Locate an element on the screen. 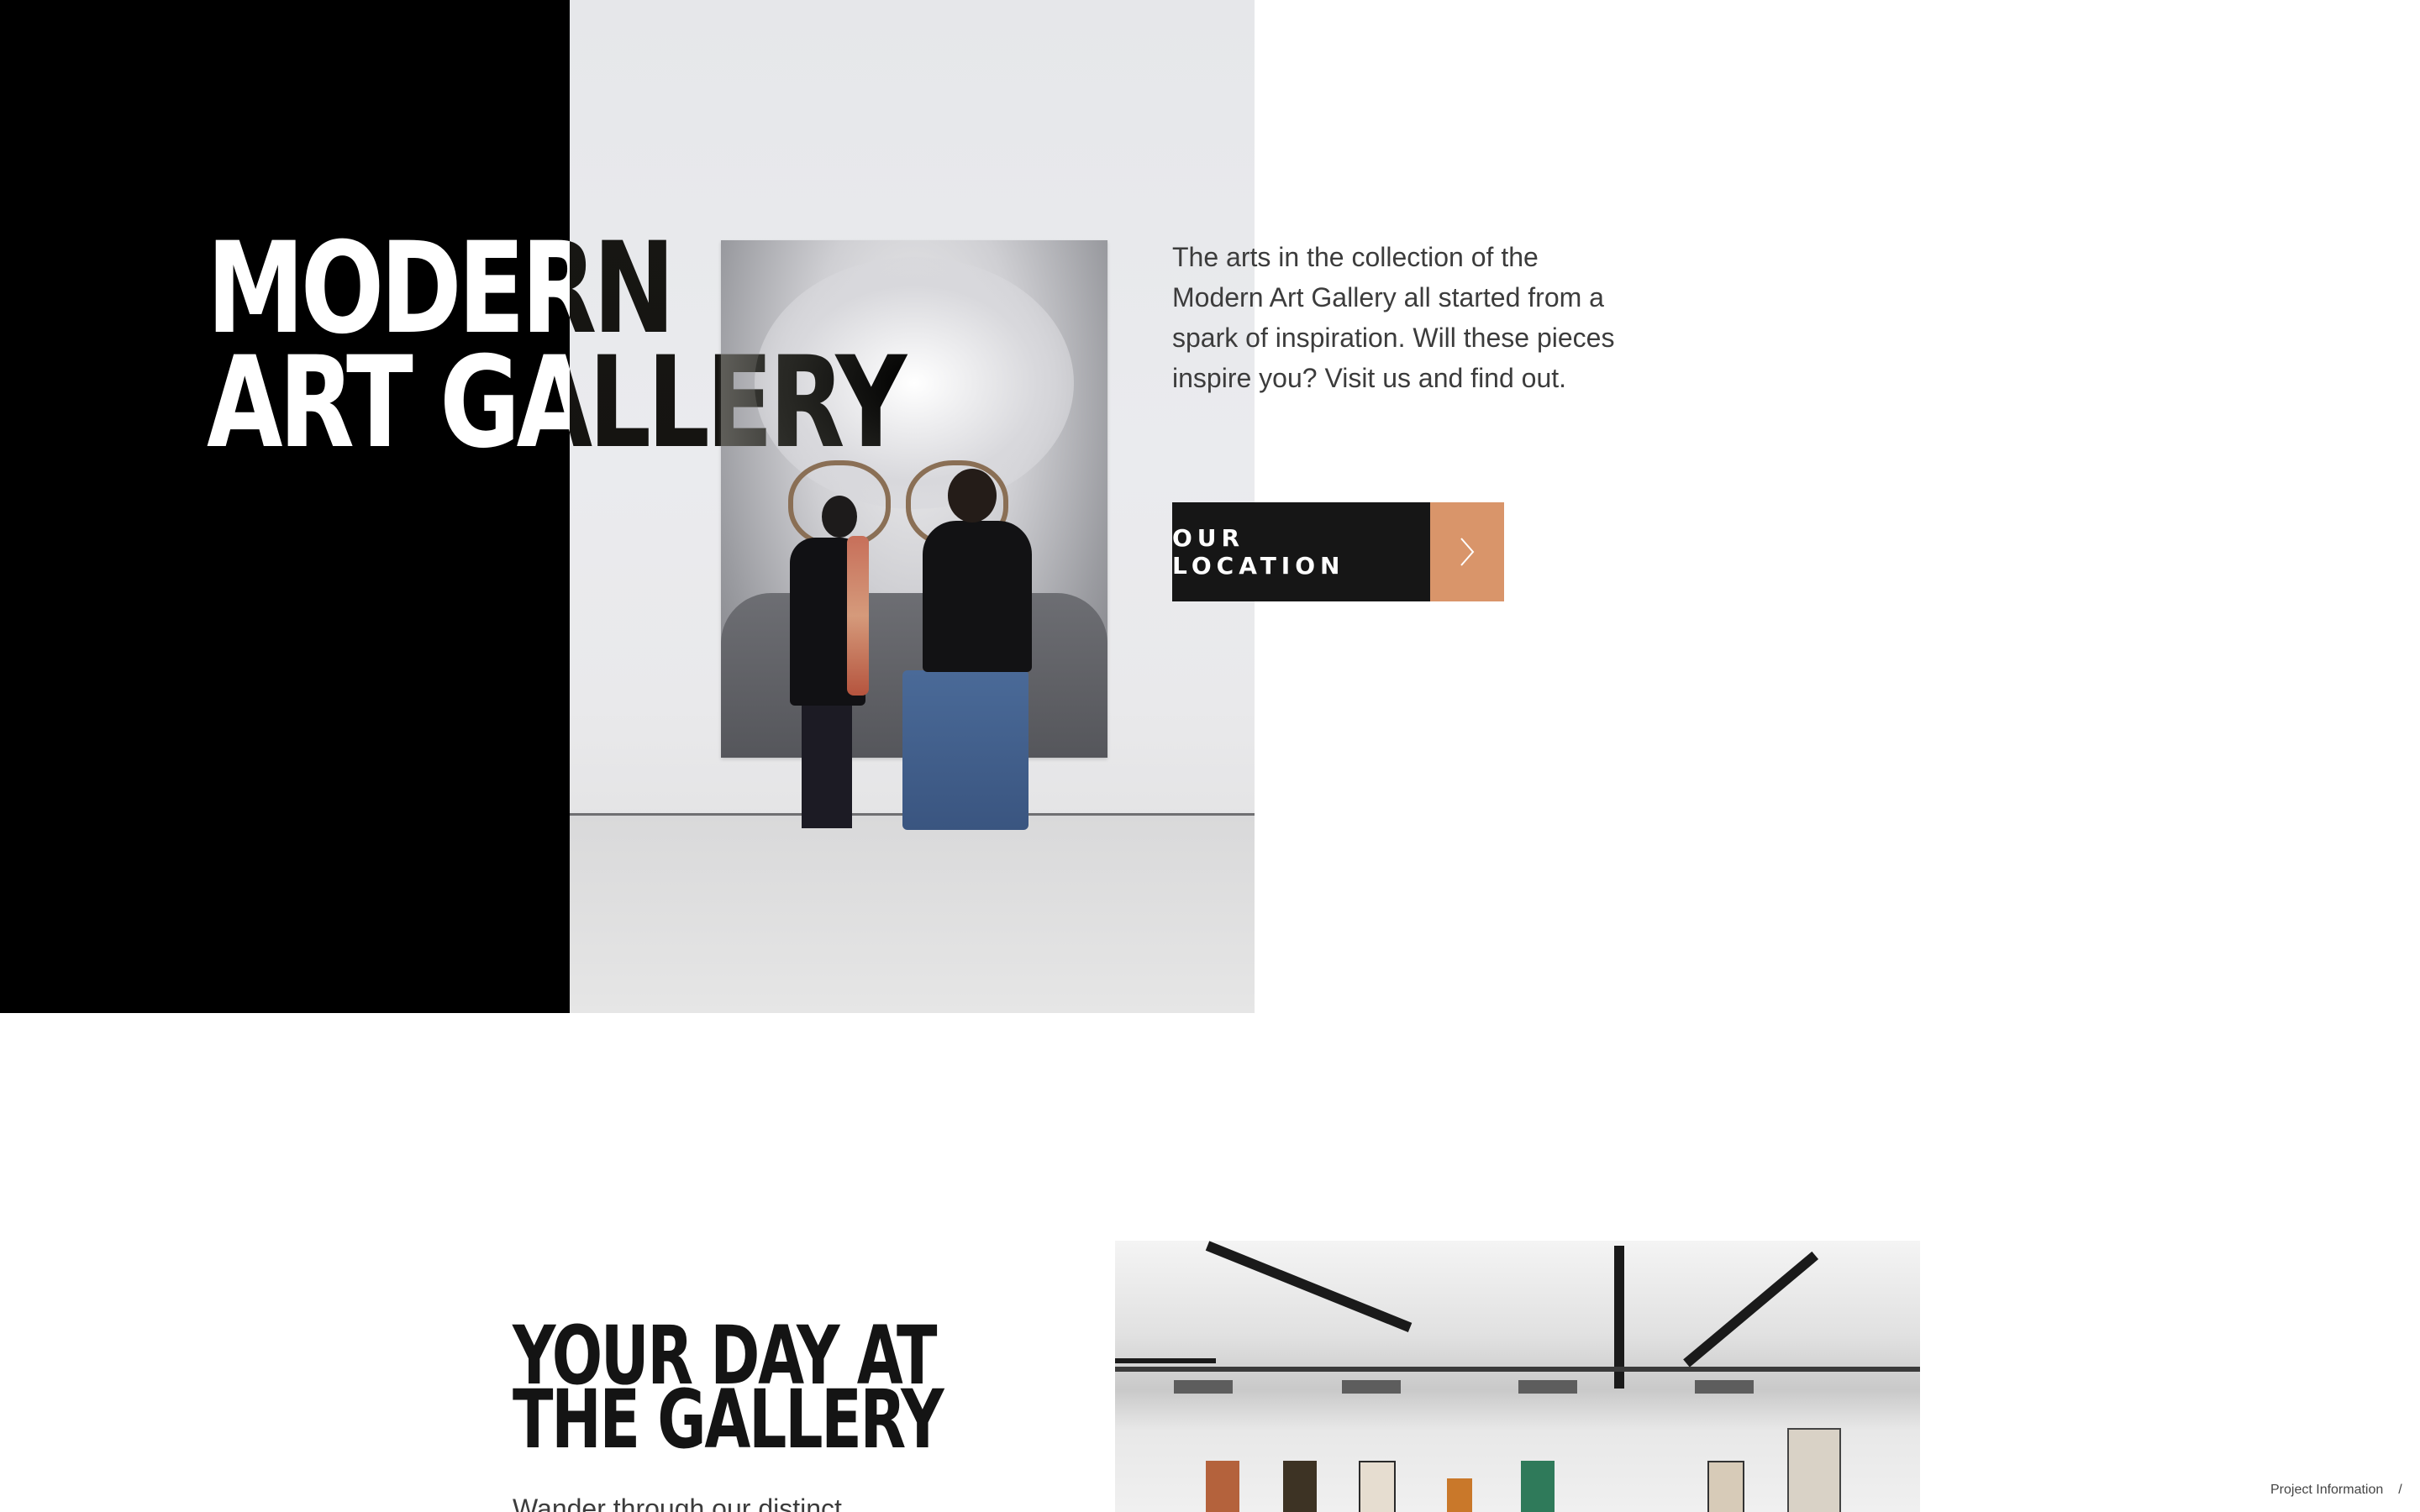 Image resolution: width=2420 pixels, height=1512 pixels. section-title: YOUR DAY AT THE GALLERY is located at coordinates (728, 1387).